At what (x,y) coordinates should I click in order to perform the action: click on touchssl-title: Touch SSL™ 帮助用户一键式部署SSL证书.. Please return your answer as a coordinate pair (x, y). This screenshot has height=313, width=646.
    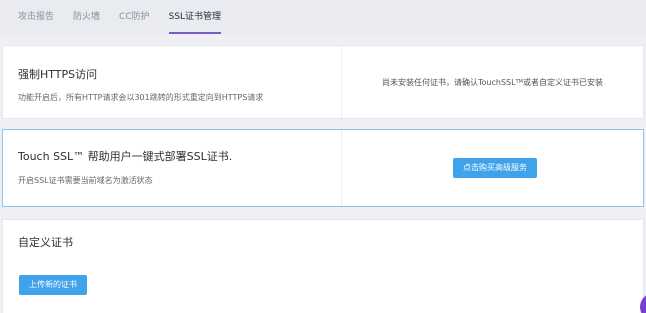
    Looking at the image, I should click on (125, 156).